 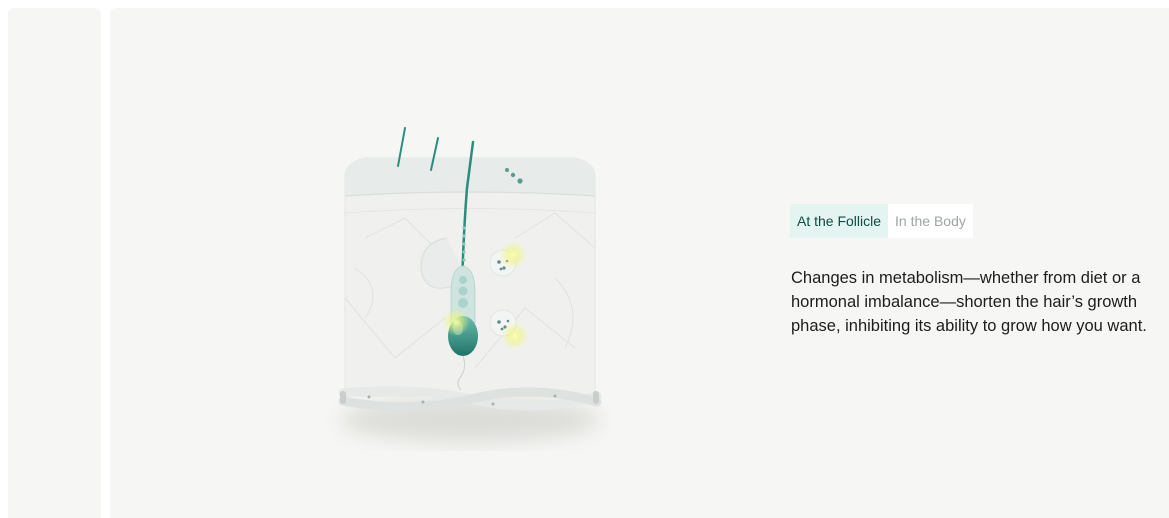 I want to click on tab-at-the-follicle: At the Follicle, so click(x=839, y=221).